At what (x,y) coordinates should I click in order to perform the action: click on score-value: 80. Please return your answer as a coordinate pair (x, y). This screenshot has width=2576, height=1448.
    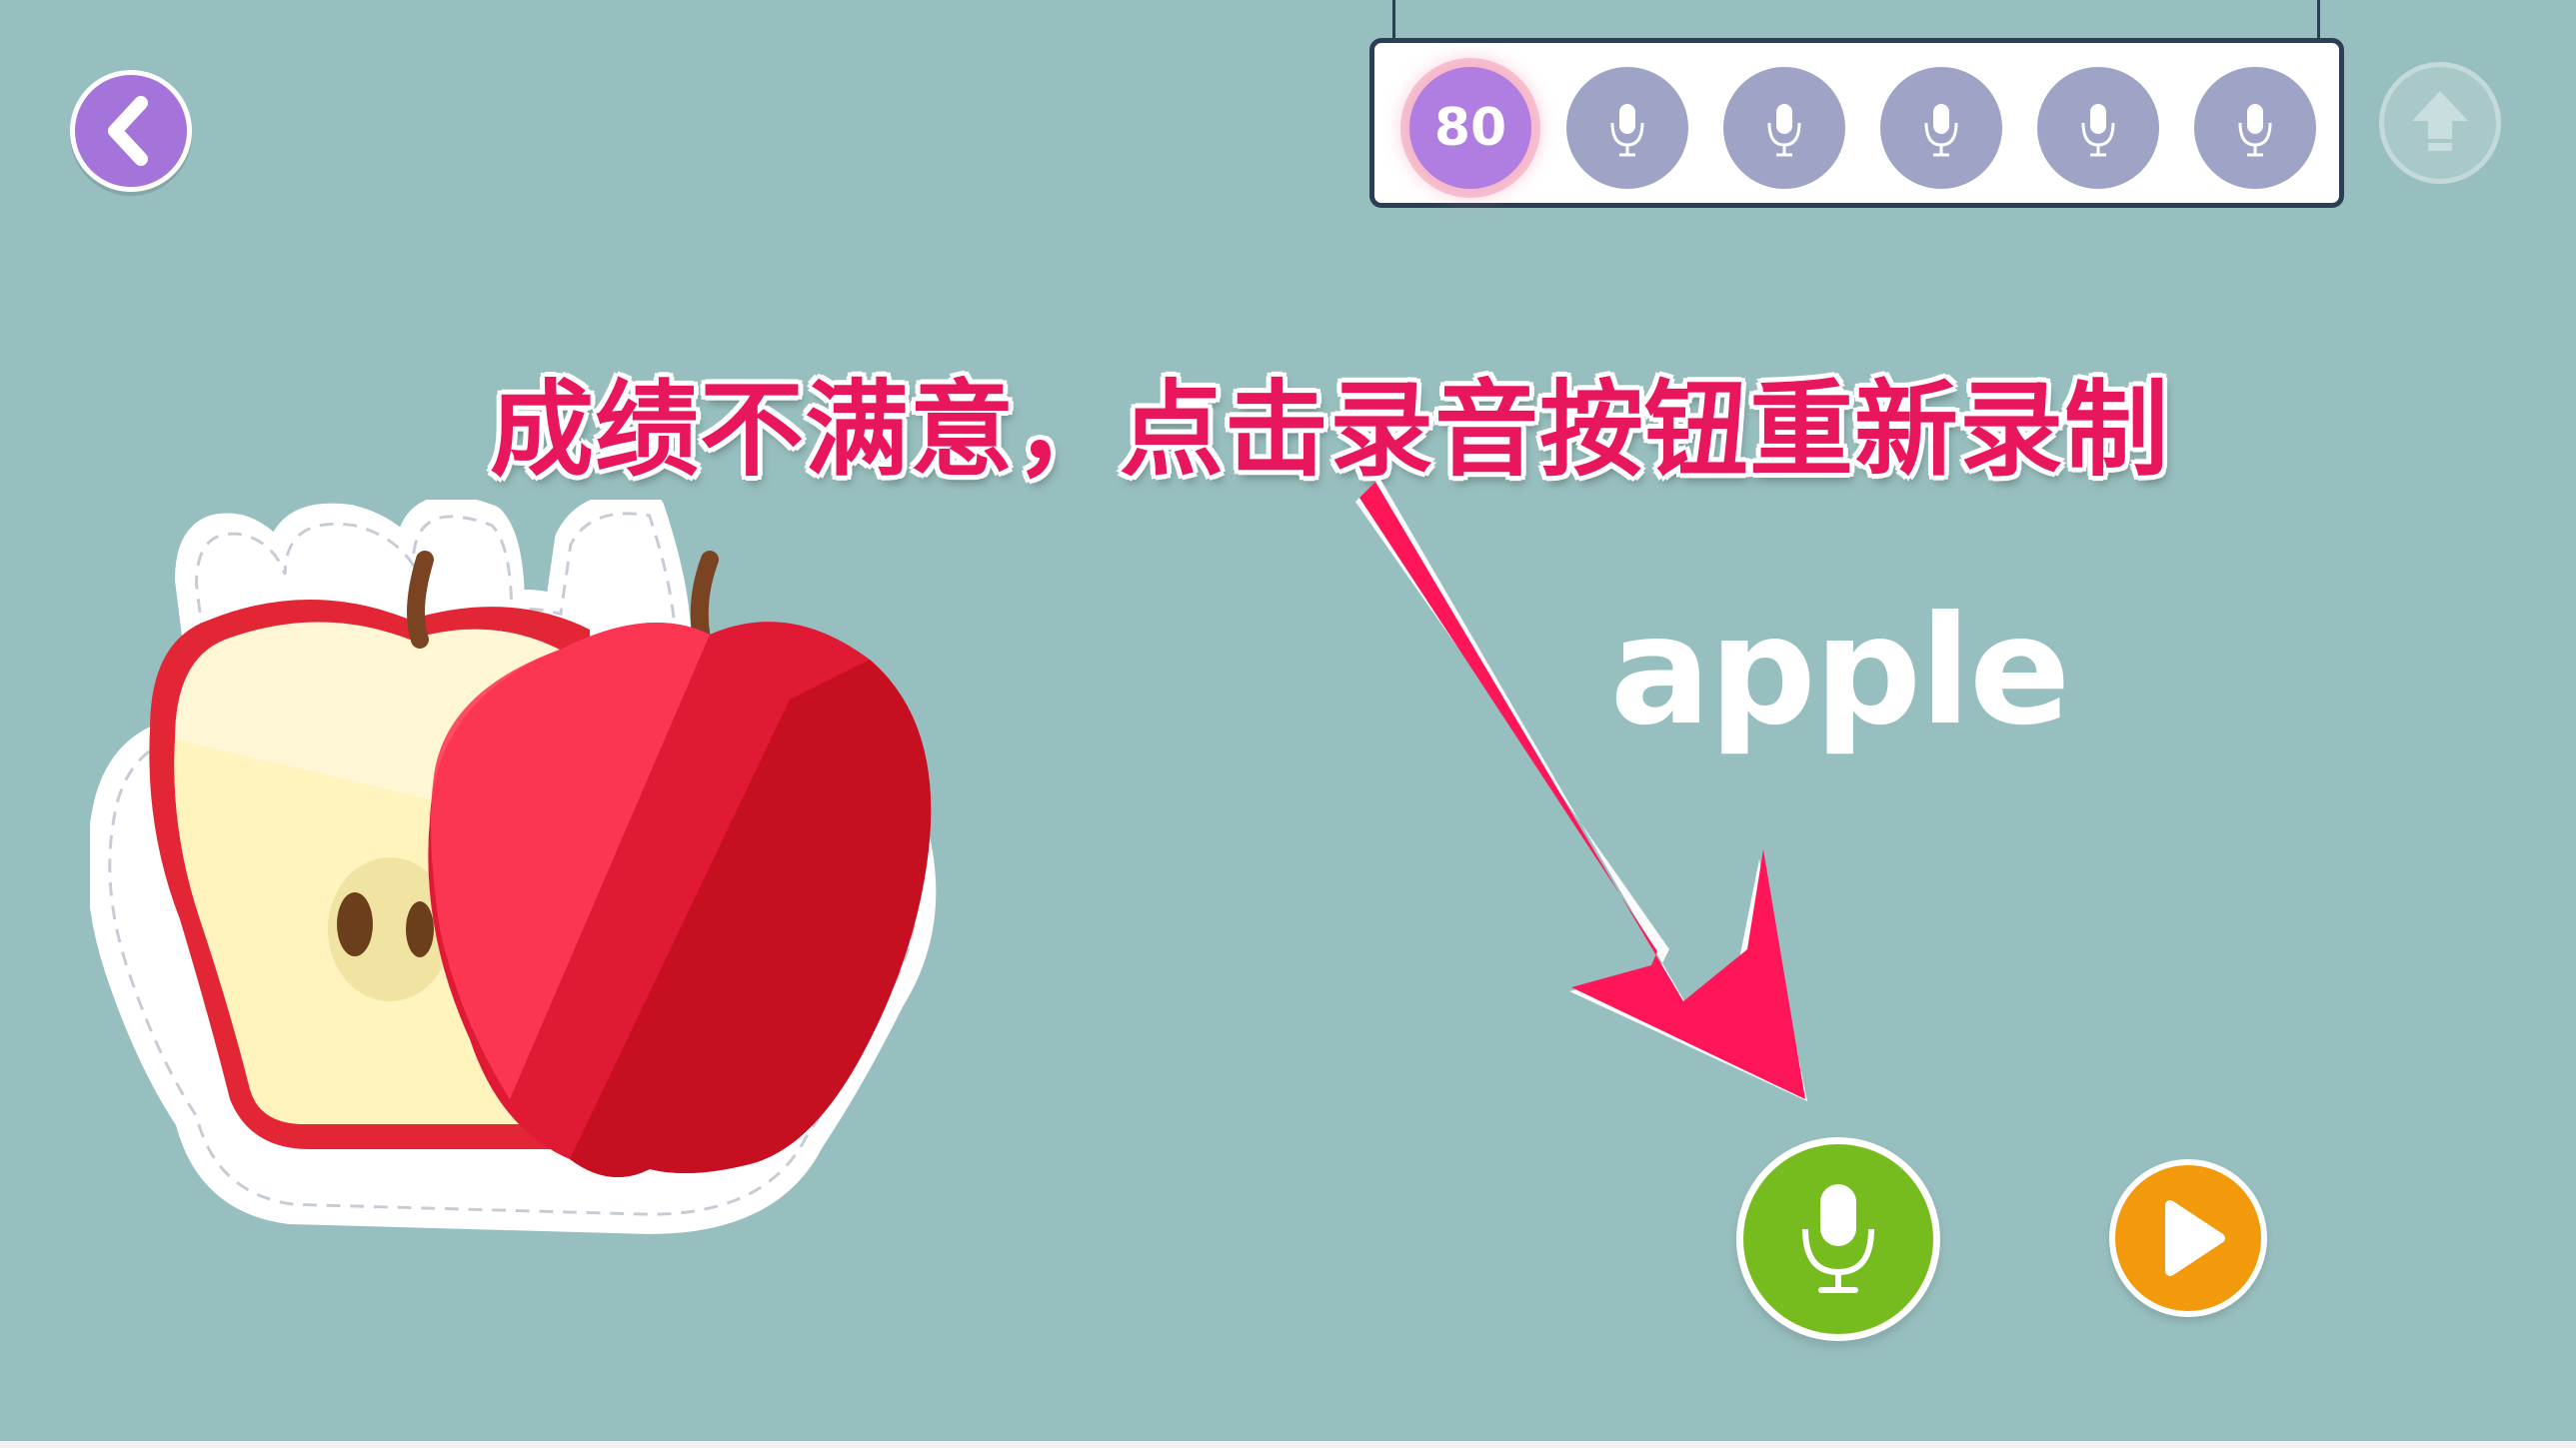
    Looking at the image, I should click on (1470, 128).